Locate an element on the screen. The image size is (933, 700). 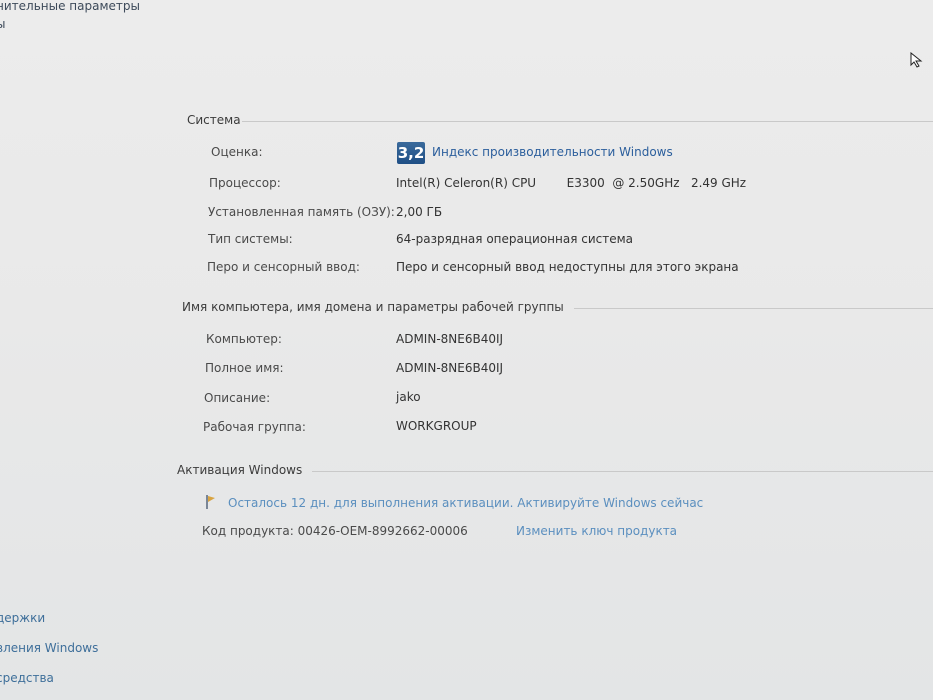
ram-value: 2,00 ГБ is located at coordinates (419, 212).